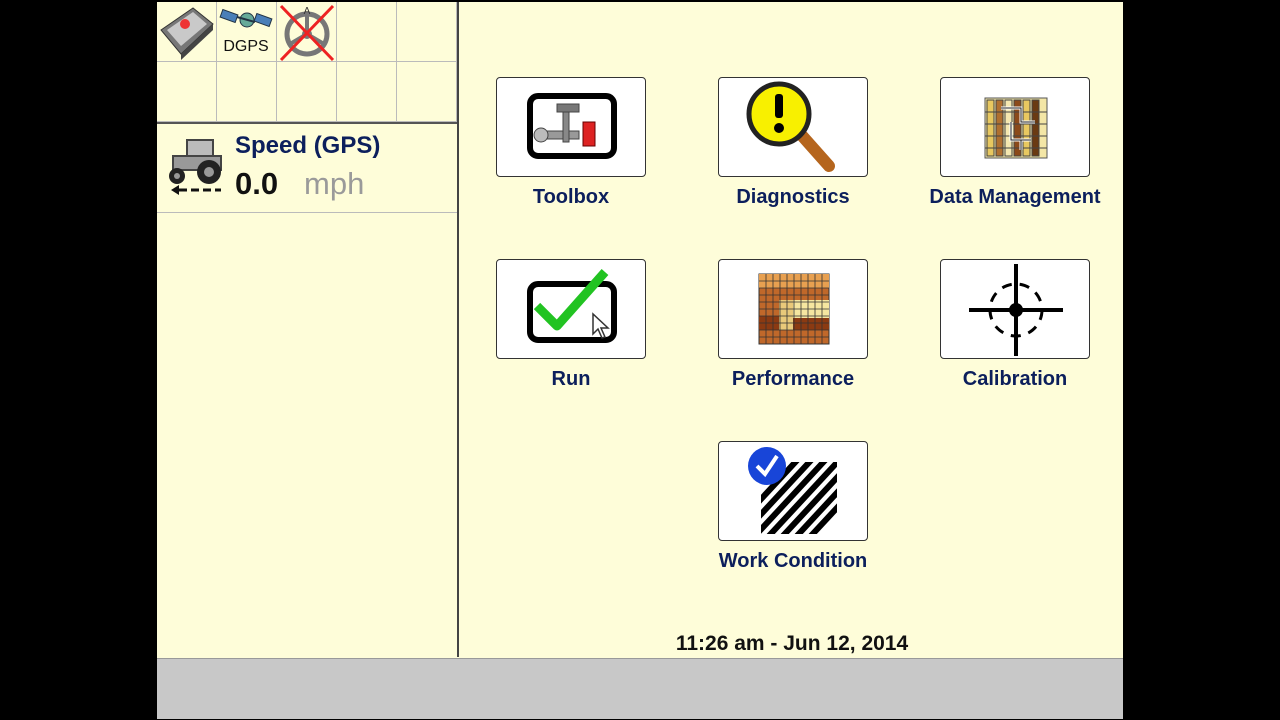 The width and height of the screenshot is (1280, 720). I want to click on work-condition-button, so click(793, 491).